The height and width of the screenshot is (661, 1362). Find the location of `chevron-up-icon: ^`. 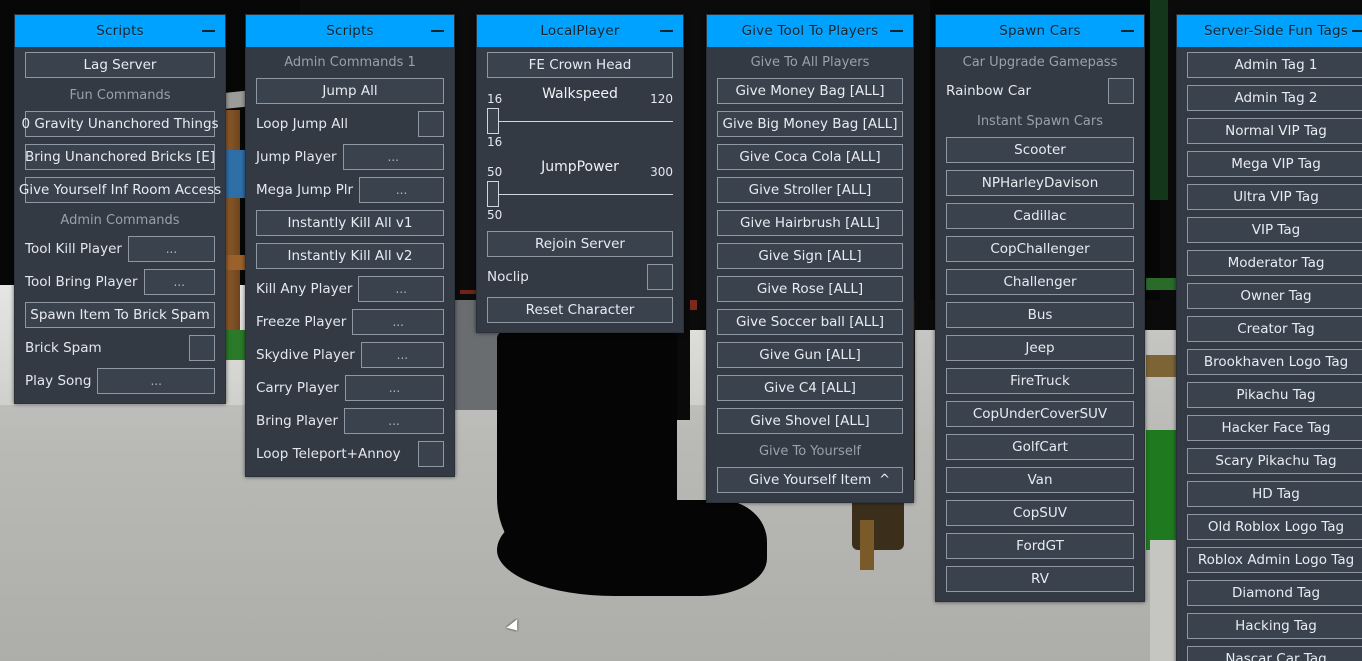

chevron-up-icon: ^ is located at coordinates (884, 480).